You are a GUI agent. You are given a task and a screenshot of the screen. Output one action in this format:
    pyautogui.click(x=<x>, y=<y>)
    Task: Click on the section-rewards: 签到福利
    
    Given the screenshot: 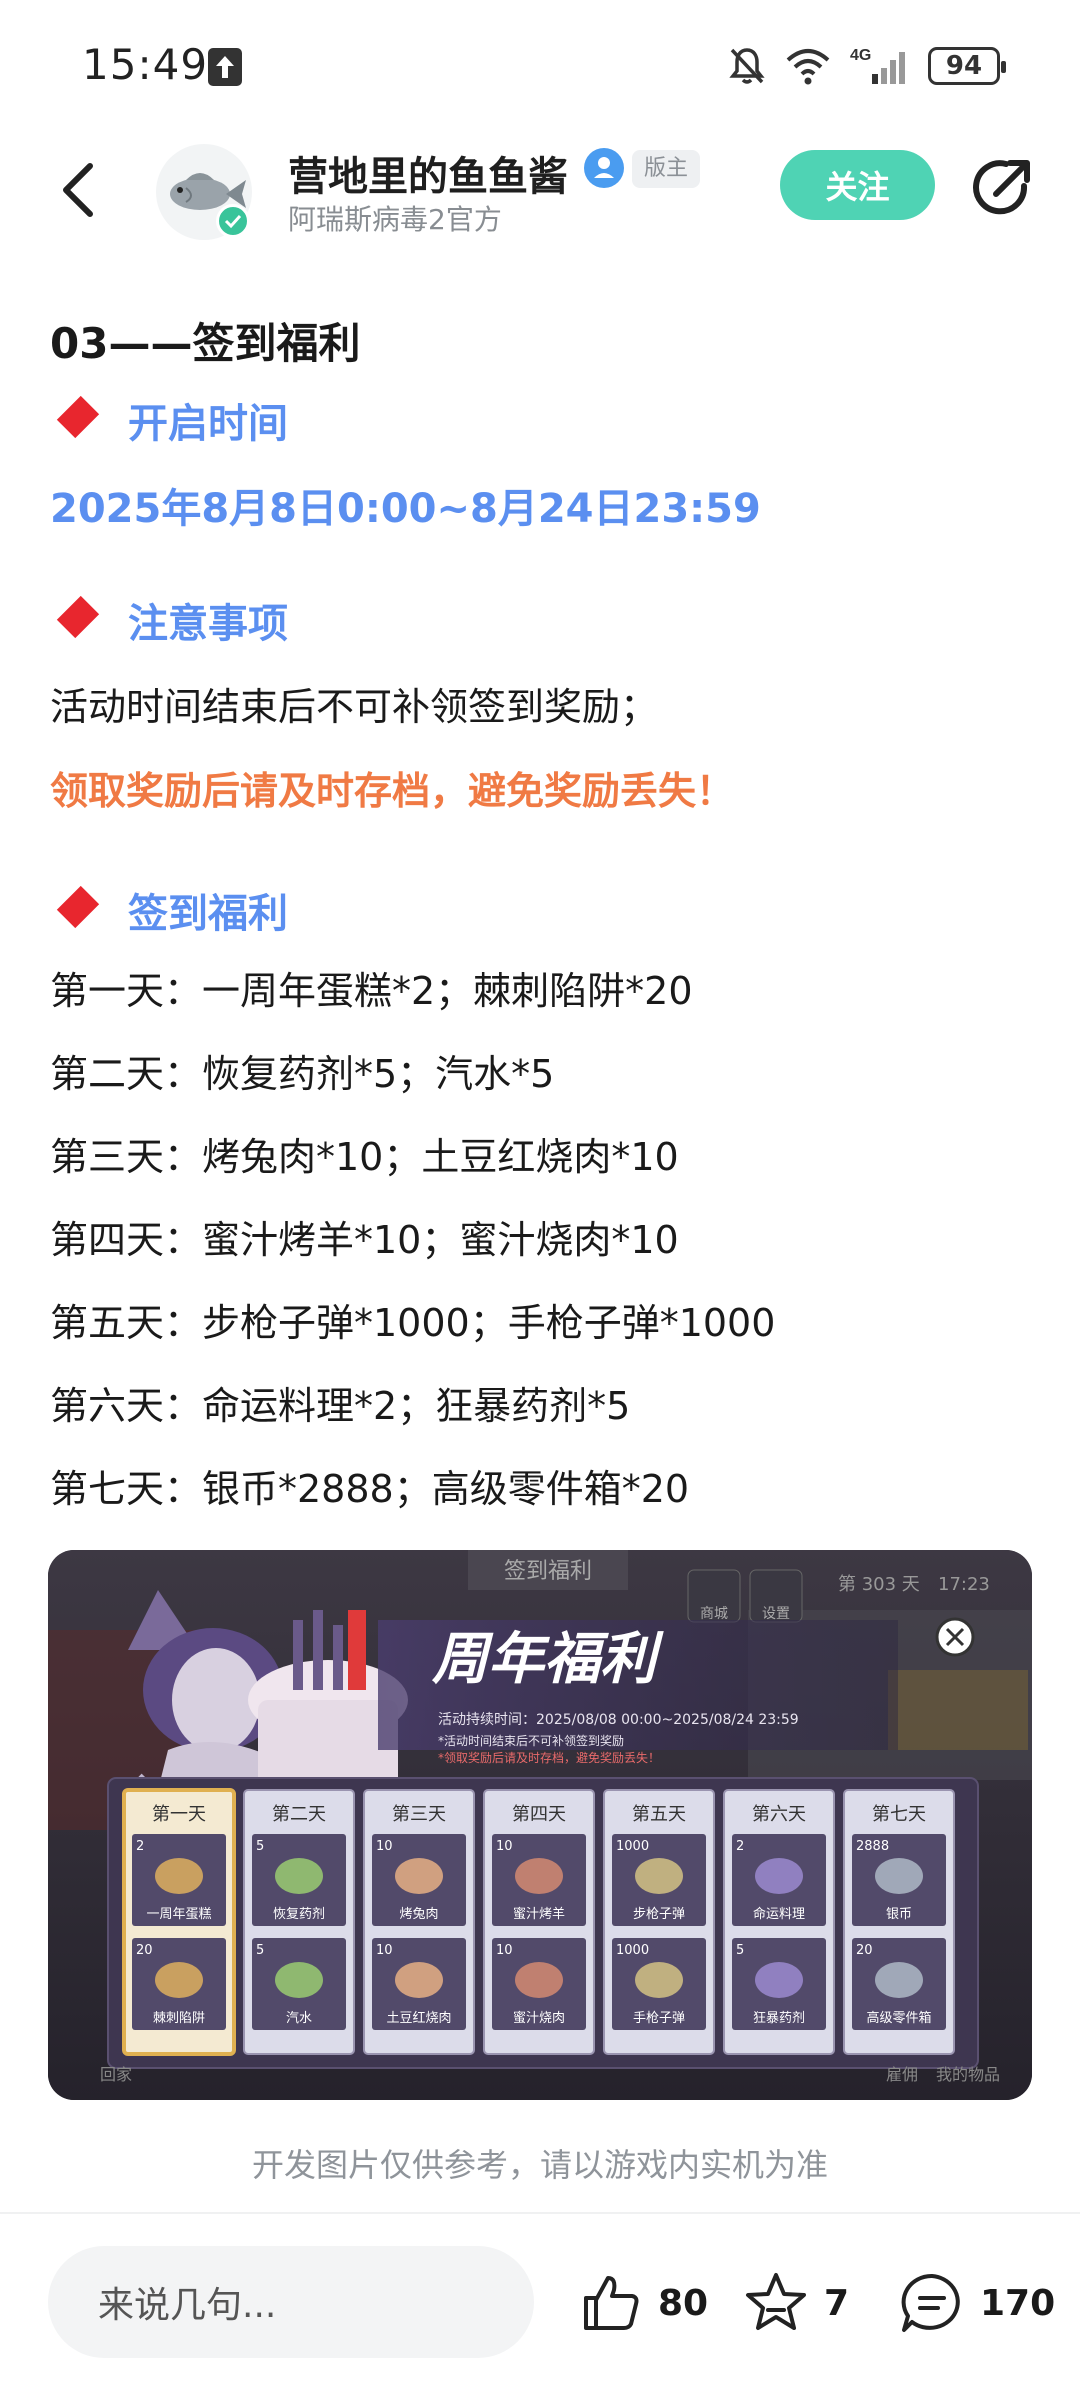 What is the action you would take?
    pyautogui.click(x=169, y=910)
    